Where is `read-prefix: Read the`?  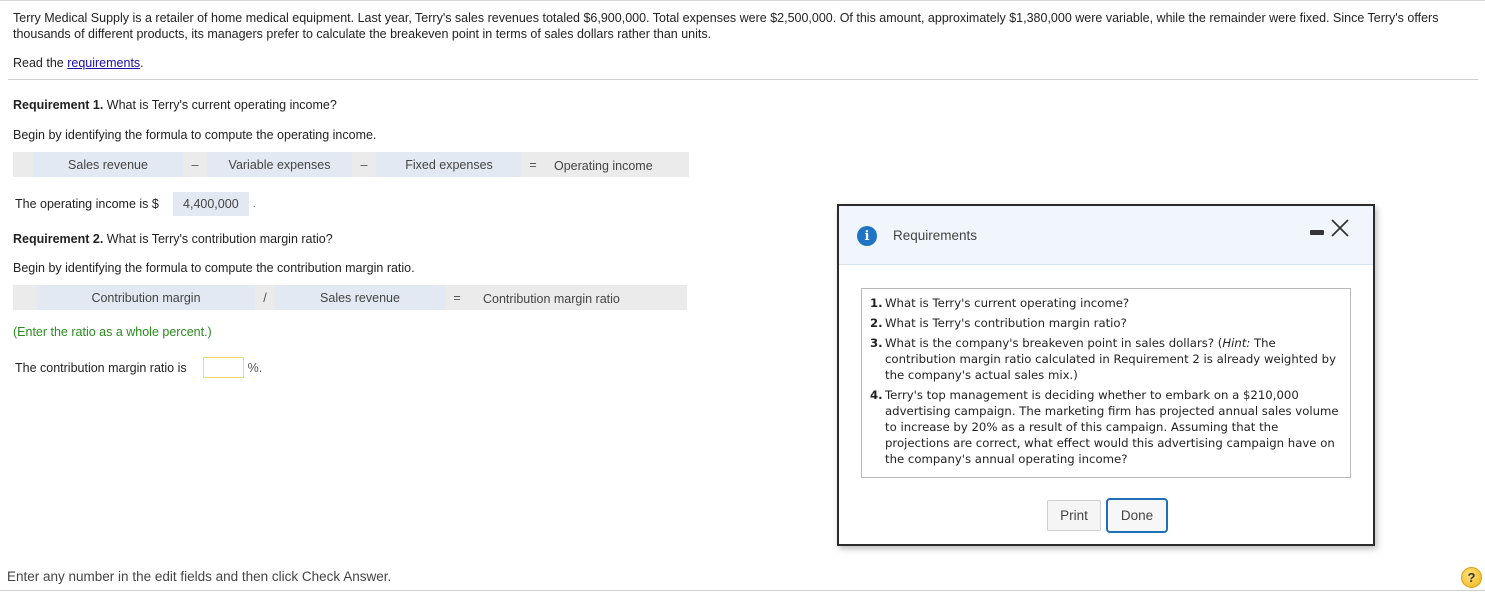 read-prefix: Read the is located at coordinates (40, 63).